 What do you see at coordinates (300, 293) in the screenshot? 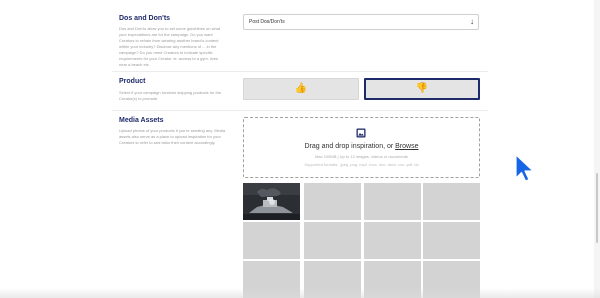
I see `bottom-shadow` at bounding box center [300, 293].